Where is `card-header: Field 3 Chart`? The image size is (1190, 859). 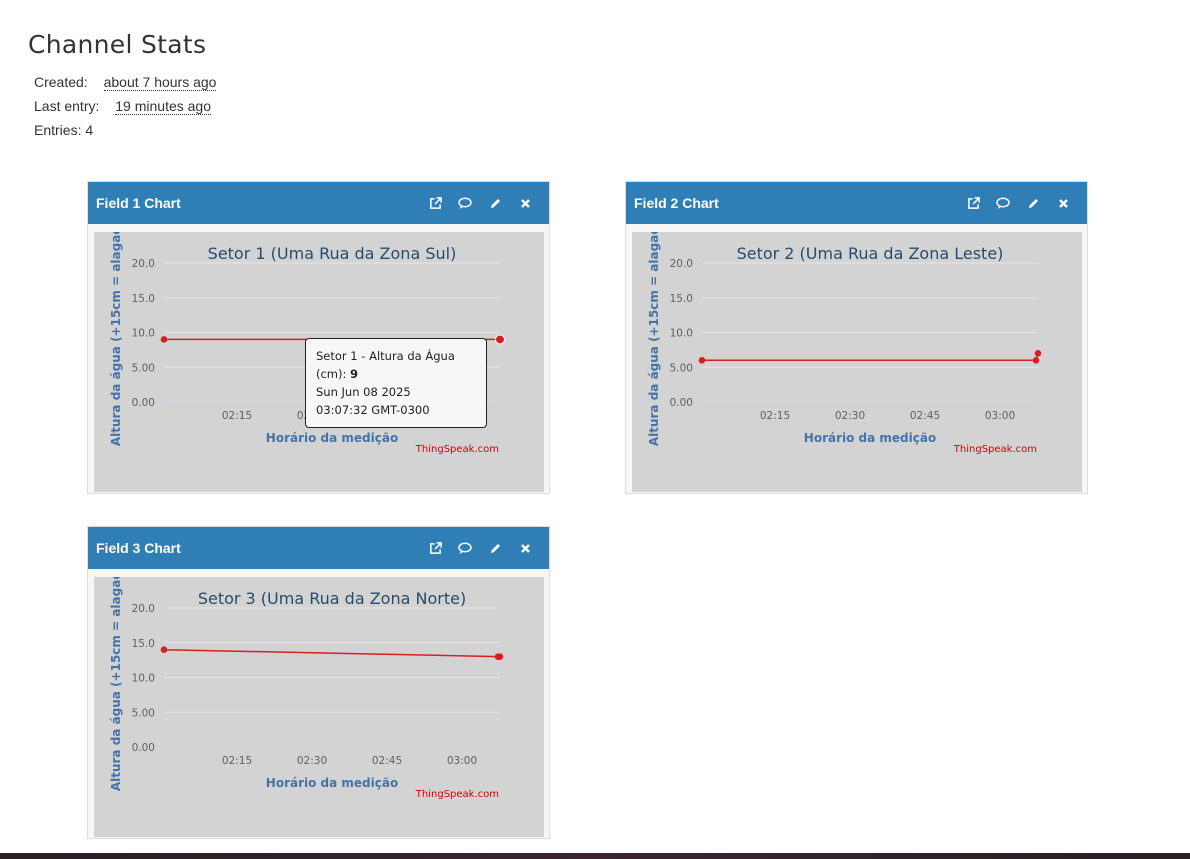 card-header: Field 3 Chart is located at coordinates (318, 548).